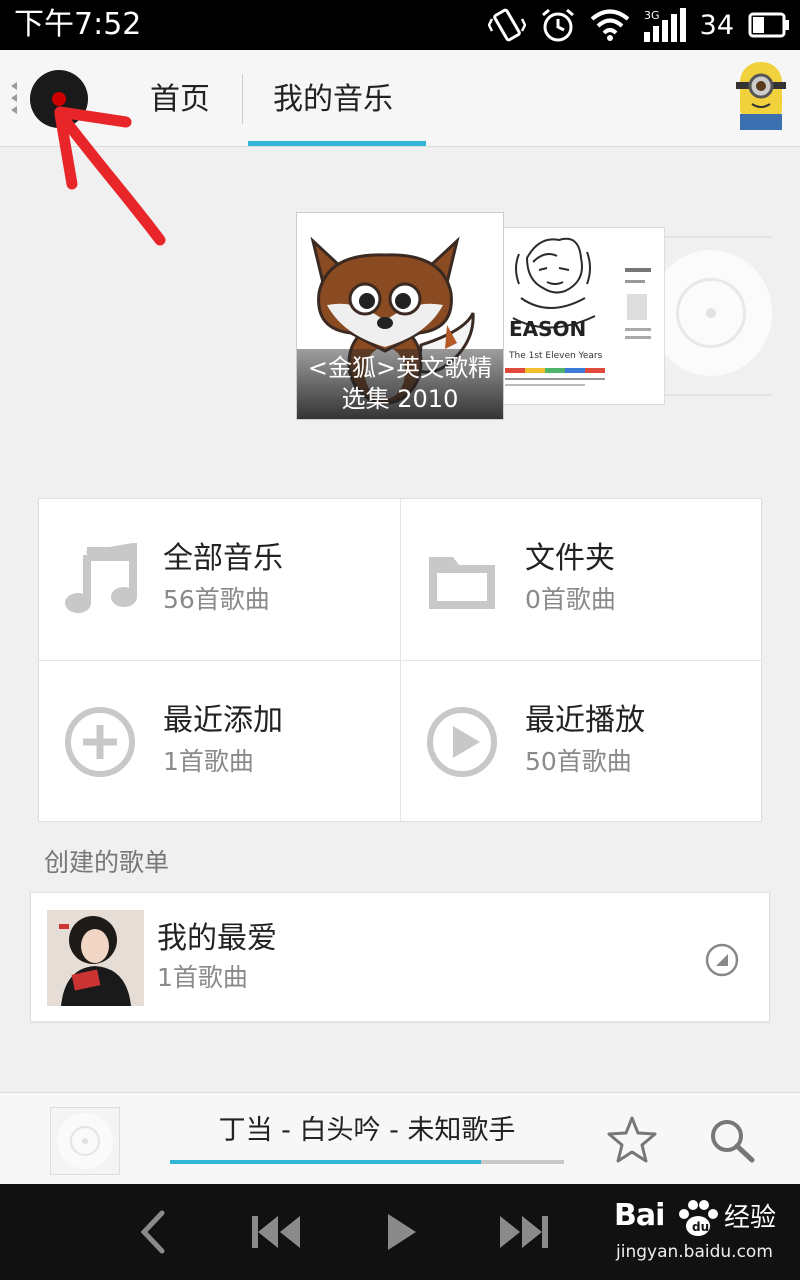  Describe the element at coordinates (462, 583) in the screenshot. I see `folder-icon` at that location.